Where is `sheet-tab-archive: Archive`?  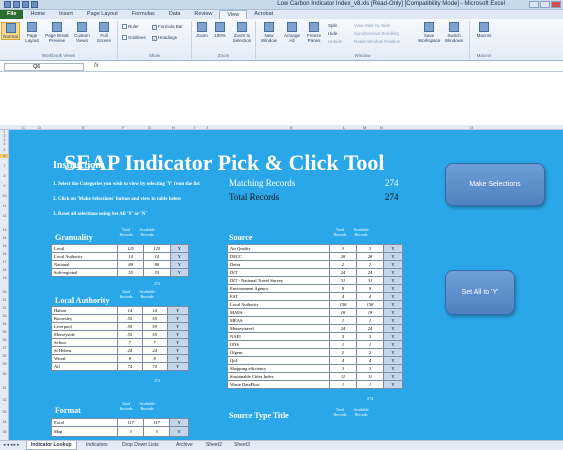
sheet-tab-archive: Archive is located at coordinates (184, 445).